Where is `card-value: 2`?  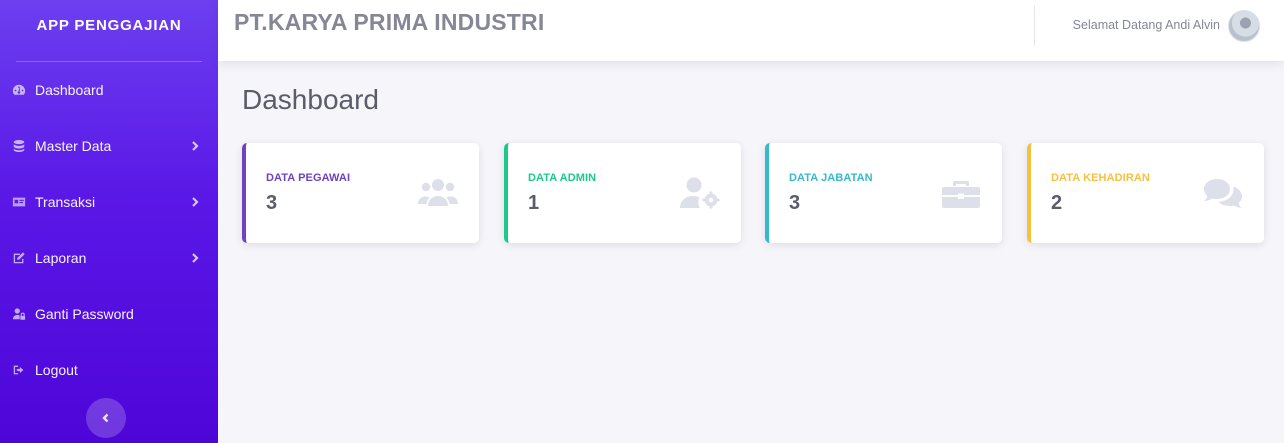
card-value: 2 is located at coordinates (1057, 203).